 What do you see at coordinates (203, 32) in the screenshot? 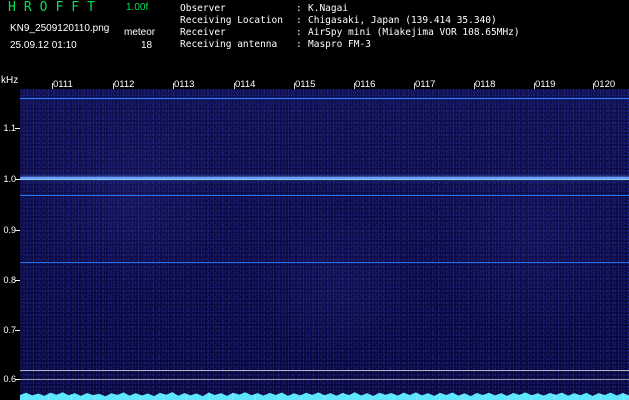
I see `receiver-label: Receiver` at bounding box center [203, 32].